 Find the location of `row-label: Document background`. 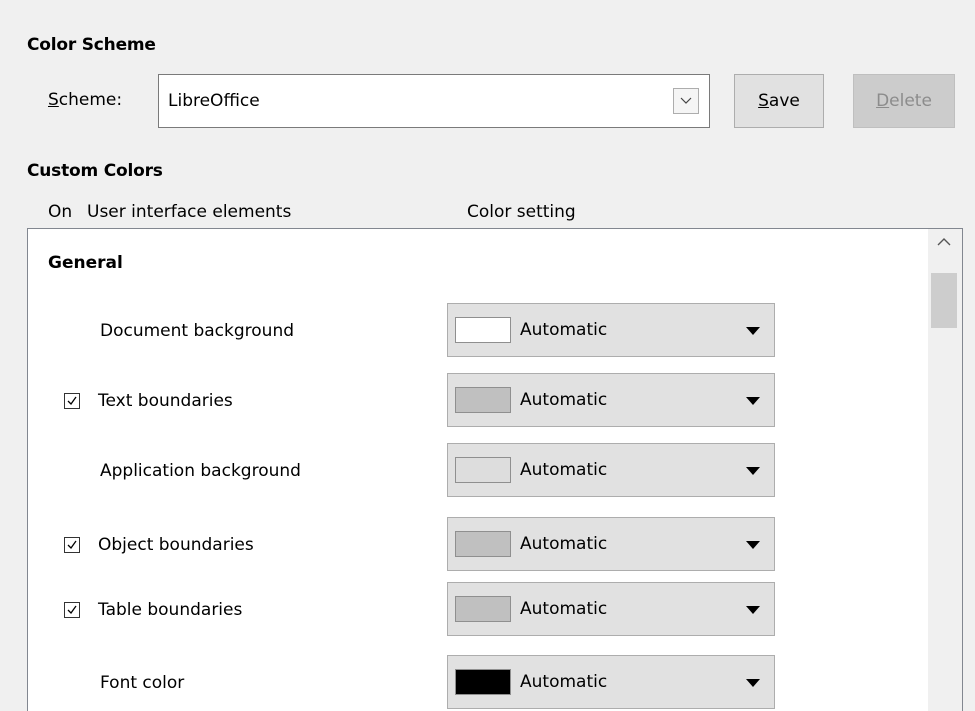

row-label: Document background is located at coordinates (197, 331).